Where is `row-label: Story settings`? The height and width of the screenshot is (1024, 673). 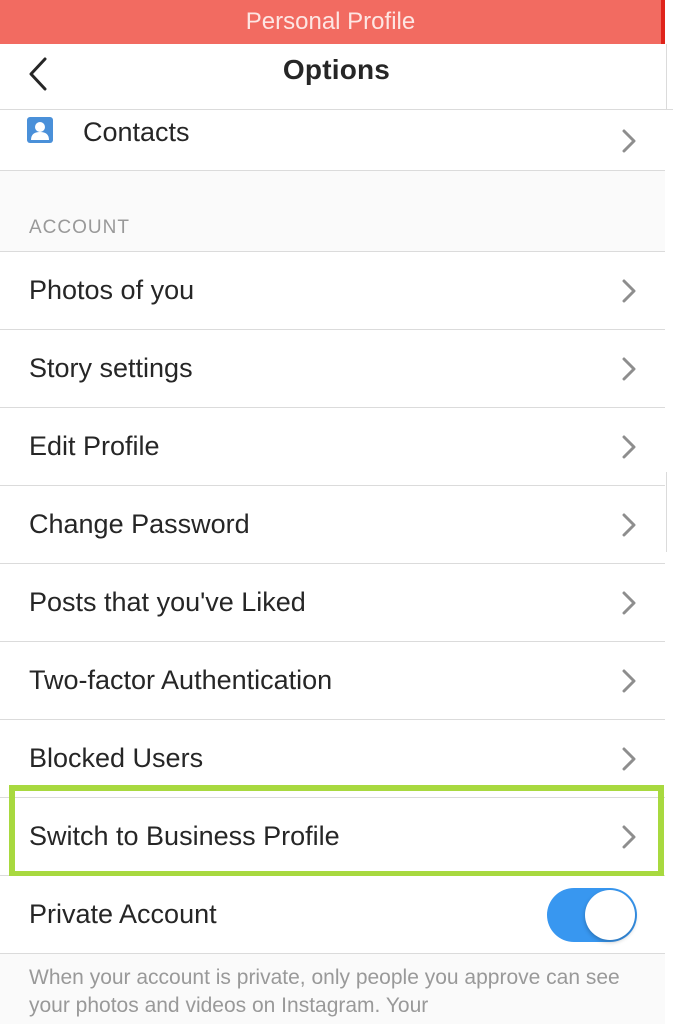 row-label: Story settings is located at coordinates (111, 368).